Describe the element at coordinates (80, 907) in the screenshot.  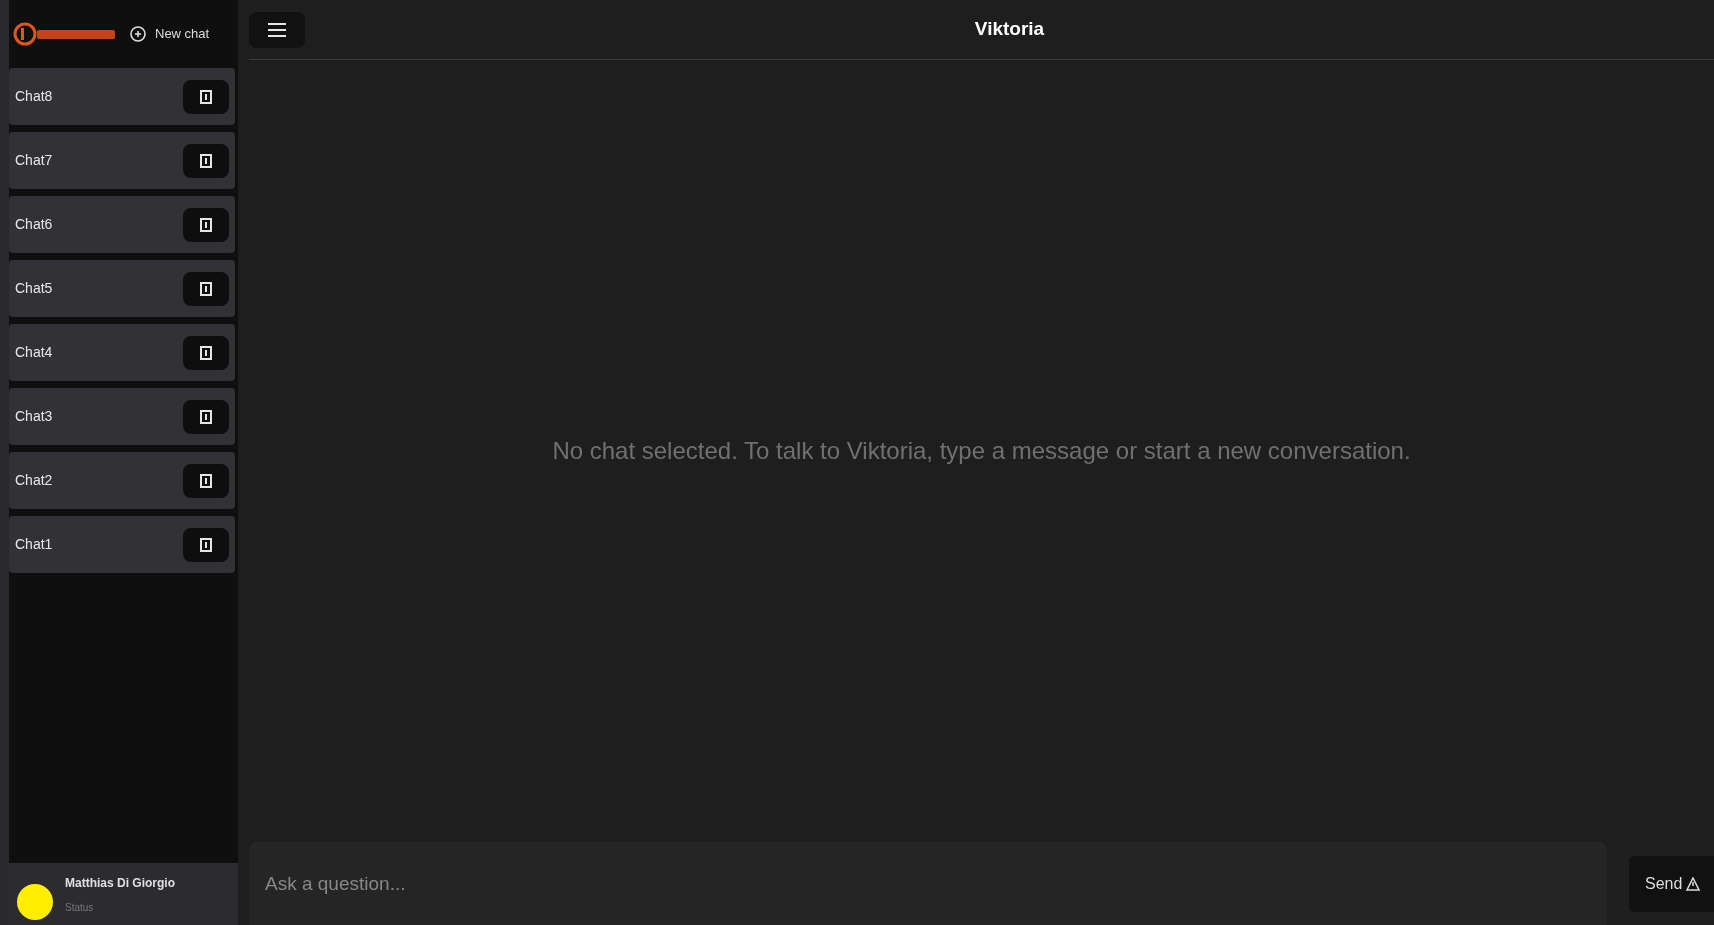
I see `user-status: Status` at that location.